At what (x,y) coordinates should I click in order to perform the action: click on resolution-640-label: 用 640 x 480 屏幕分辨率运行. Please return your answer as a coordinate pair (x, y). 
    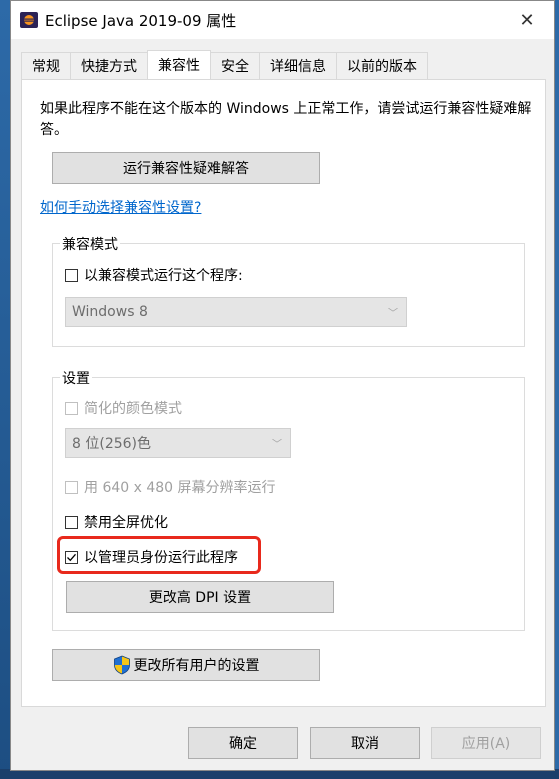
    Looking at the image, I should click on (180, 488).